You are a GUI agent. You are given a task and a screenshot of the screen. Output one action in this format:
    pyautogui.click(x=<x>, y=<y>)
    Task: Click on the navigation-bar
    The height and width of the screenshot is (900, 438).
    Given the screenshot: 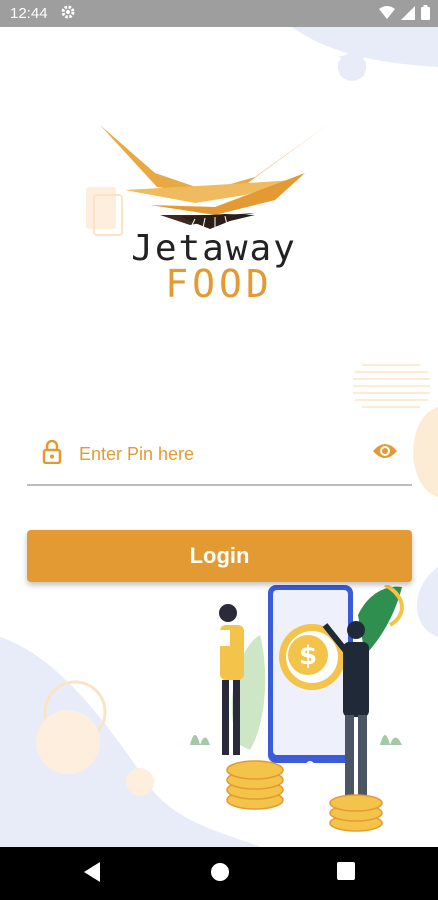 What is the action you would take?
    pyautogui.click(x=219, y=873)
    